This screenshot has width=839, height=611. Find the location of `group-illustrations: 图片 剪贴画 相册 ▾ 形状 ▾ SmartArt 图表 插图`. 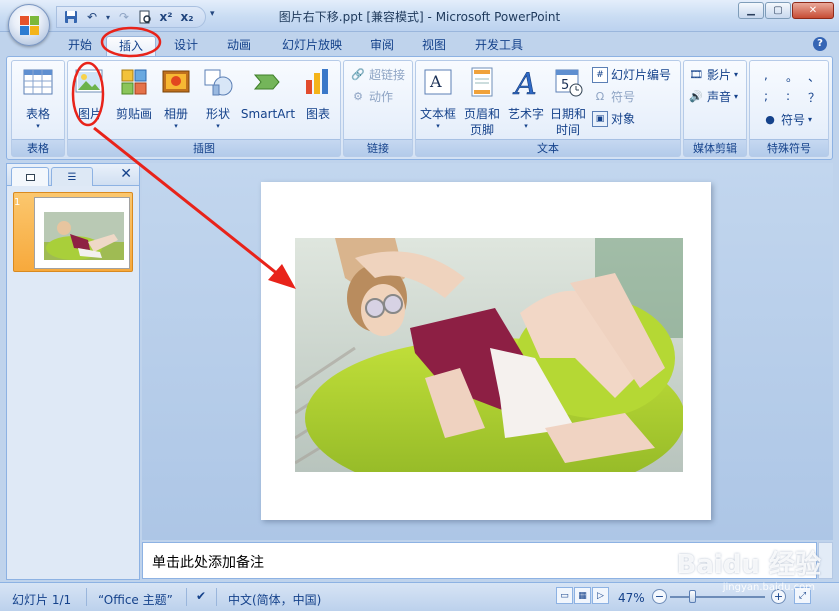

group-illustrations: 图片 剪贴画 相册 ▾ 形状 ▾ SmartArt 图表 插图 is located at coordinates (204, 108).